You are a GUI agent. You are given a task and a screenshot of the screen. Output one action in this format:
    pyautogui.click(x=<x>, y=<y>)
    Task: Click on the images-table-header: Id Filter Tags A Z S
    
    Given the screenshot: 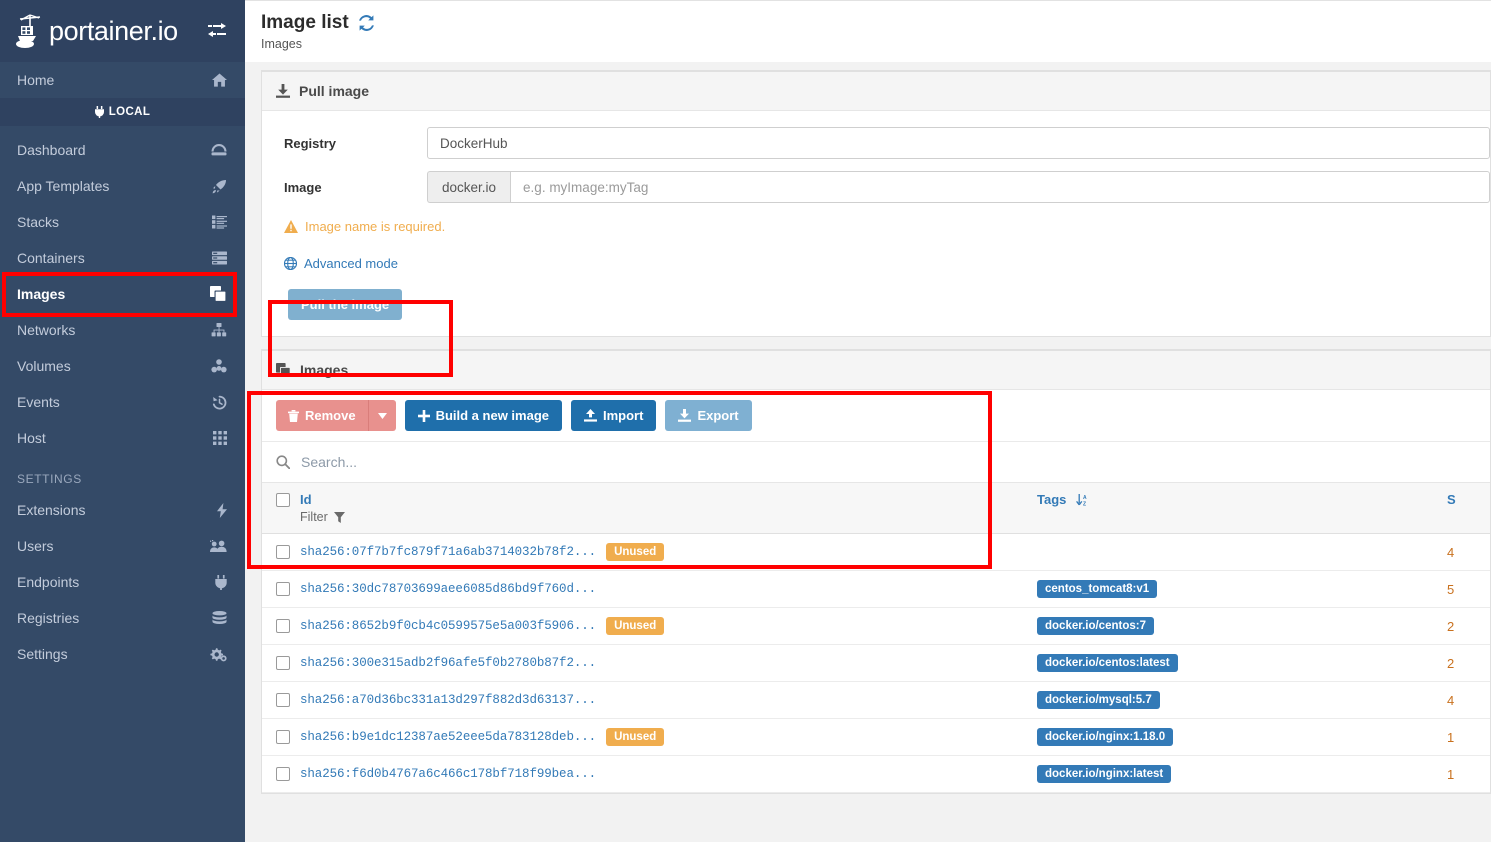 What is the action you would take?
    pyautogui.click(x=876, y=508)
    